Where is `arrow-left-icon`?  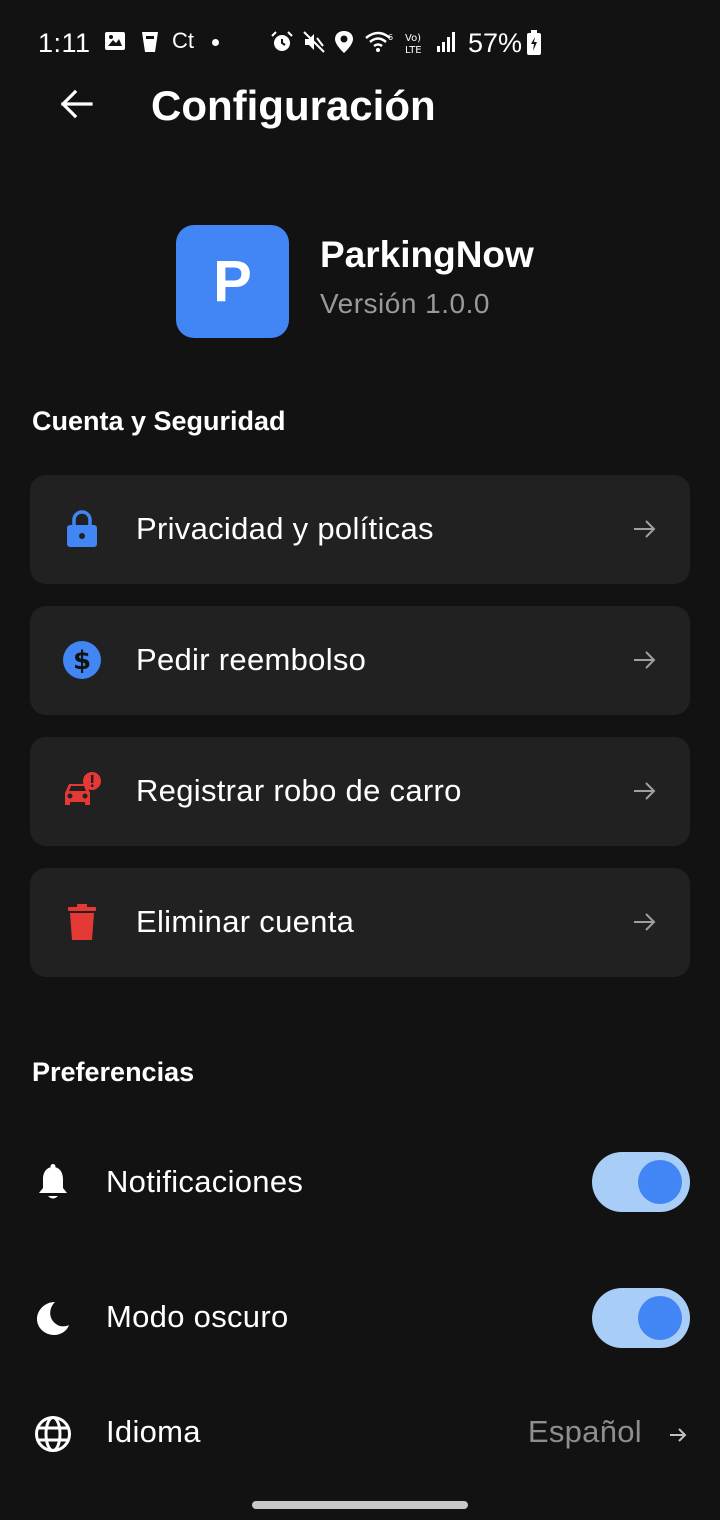
arrow-left-icon is located at coordinates (76, 106).